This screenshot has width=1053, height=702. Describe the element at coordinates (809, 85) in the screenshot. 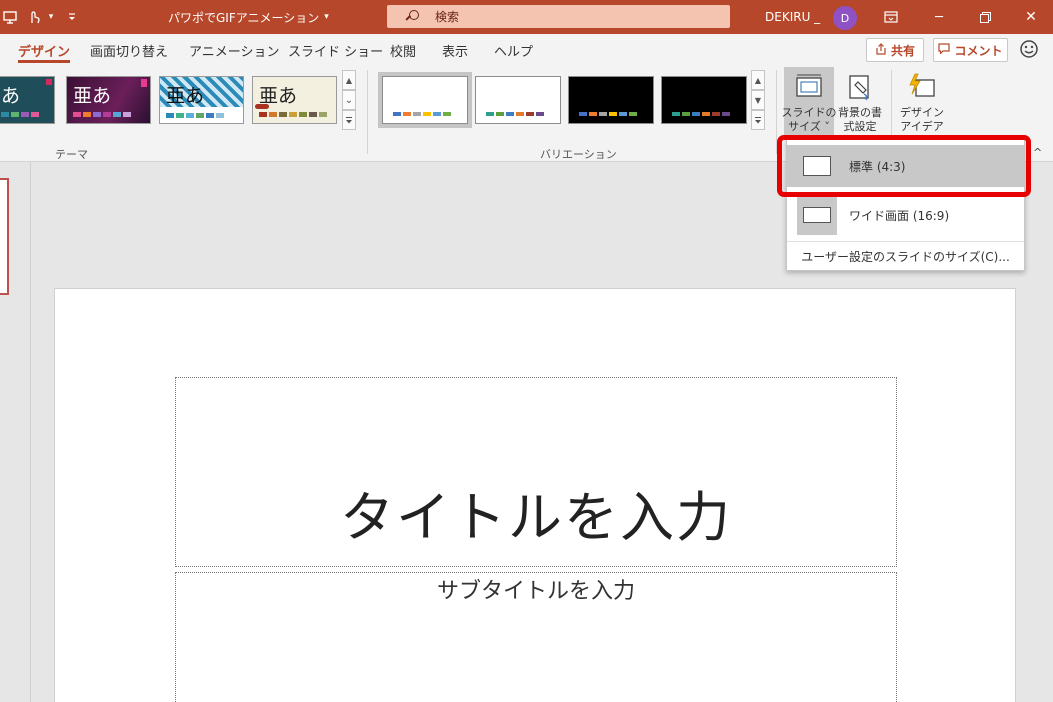

I see `slide-size-icon` at that location.